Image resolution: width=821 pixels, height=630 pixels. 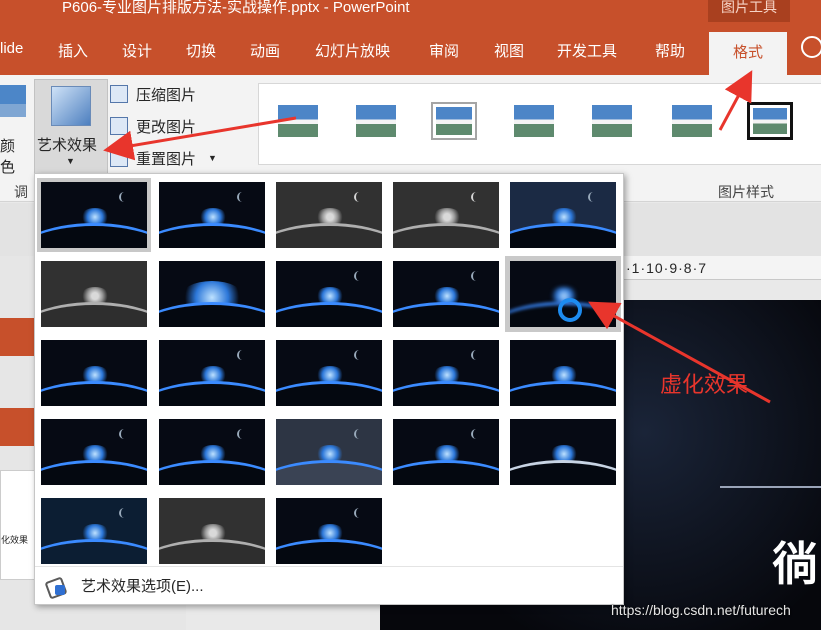 I want to click on tab-review: 审阅, so click(x=444, y=50).